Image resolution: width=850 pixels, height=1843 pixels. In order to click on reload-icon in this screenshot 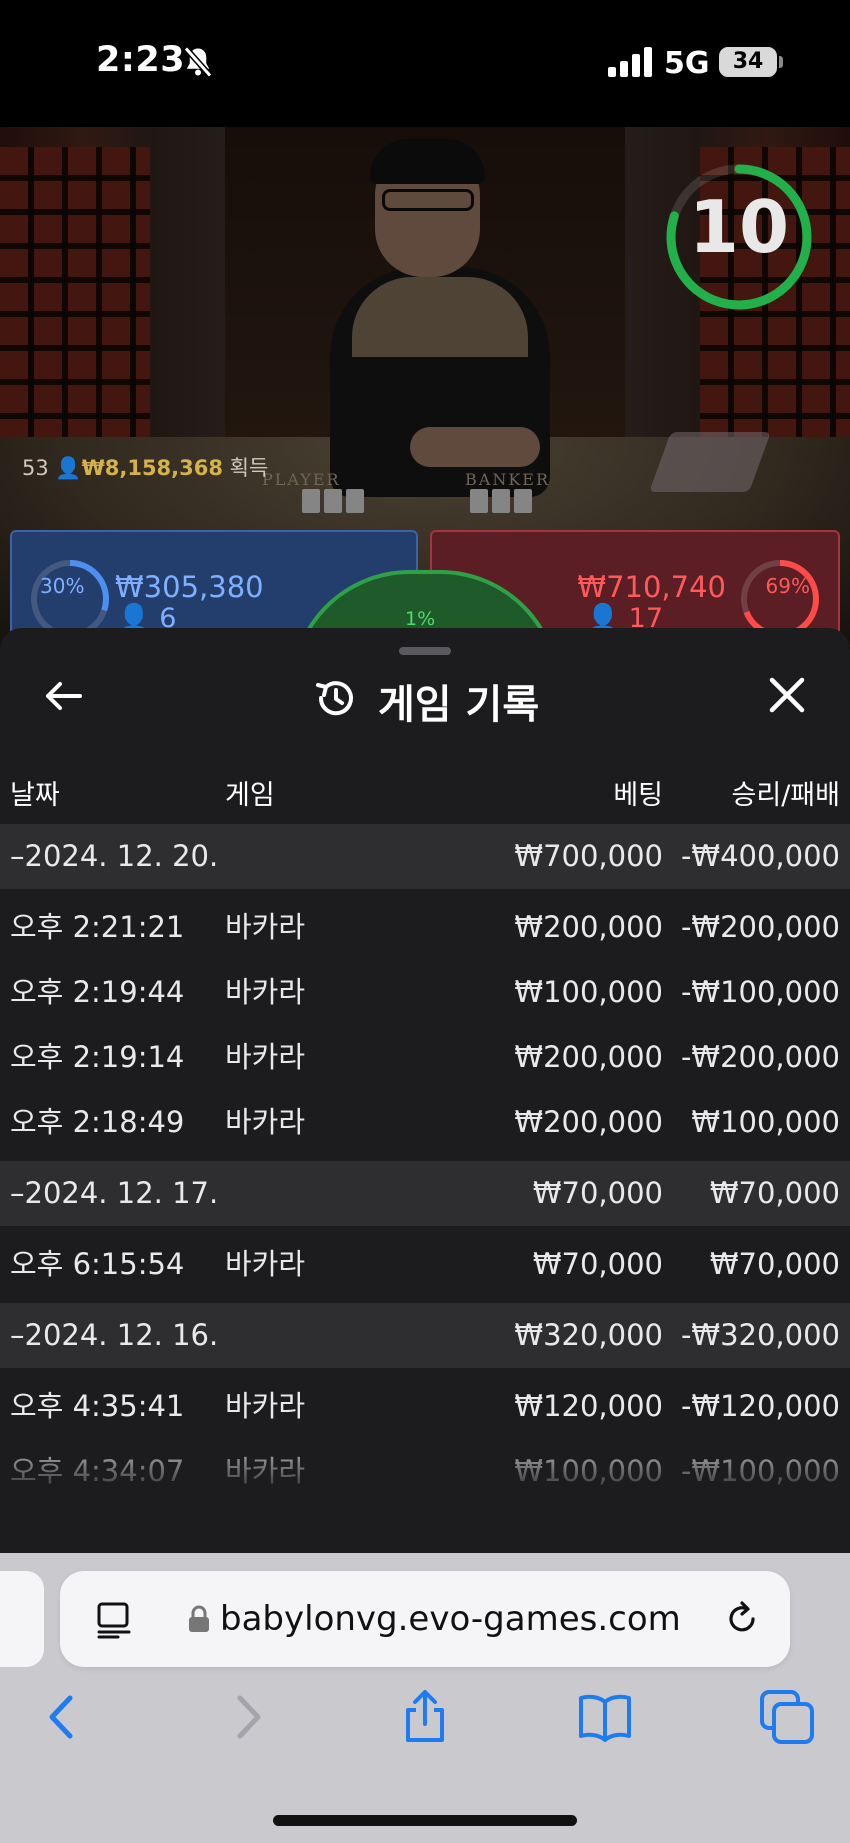, I will do `click(742, 1619)`.